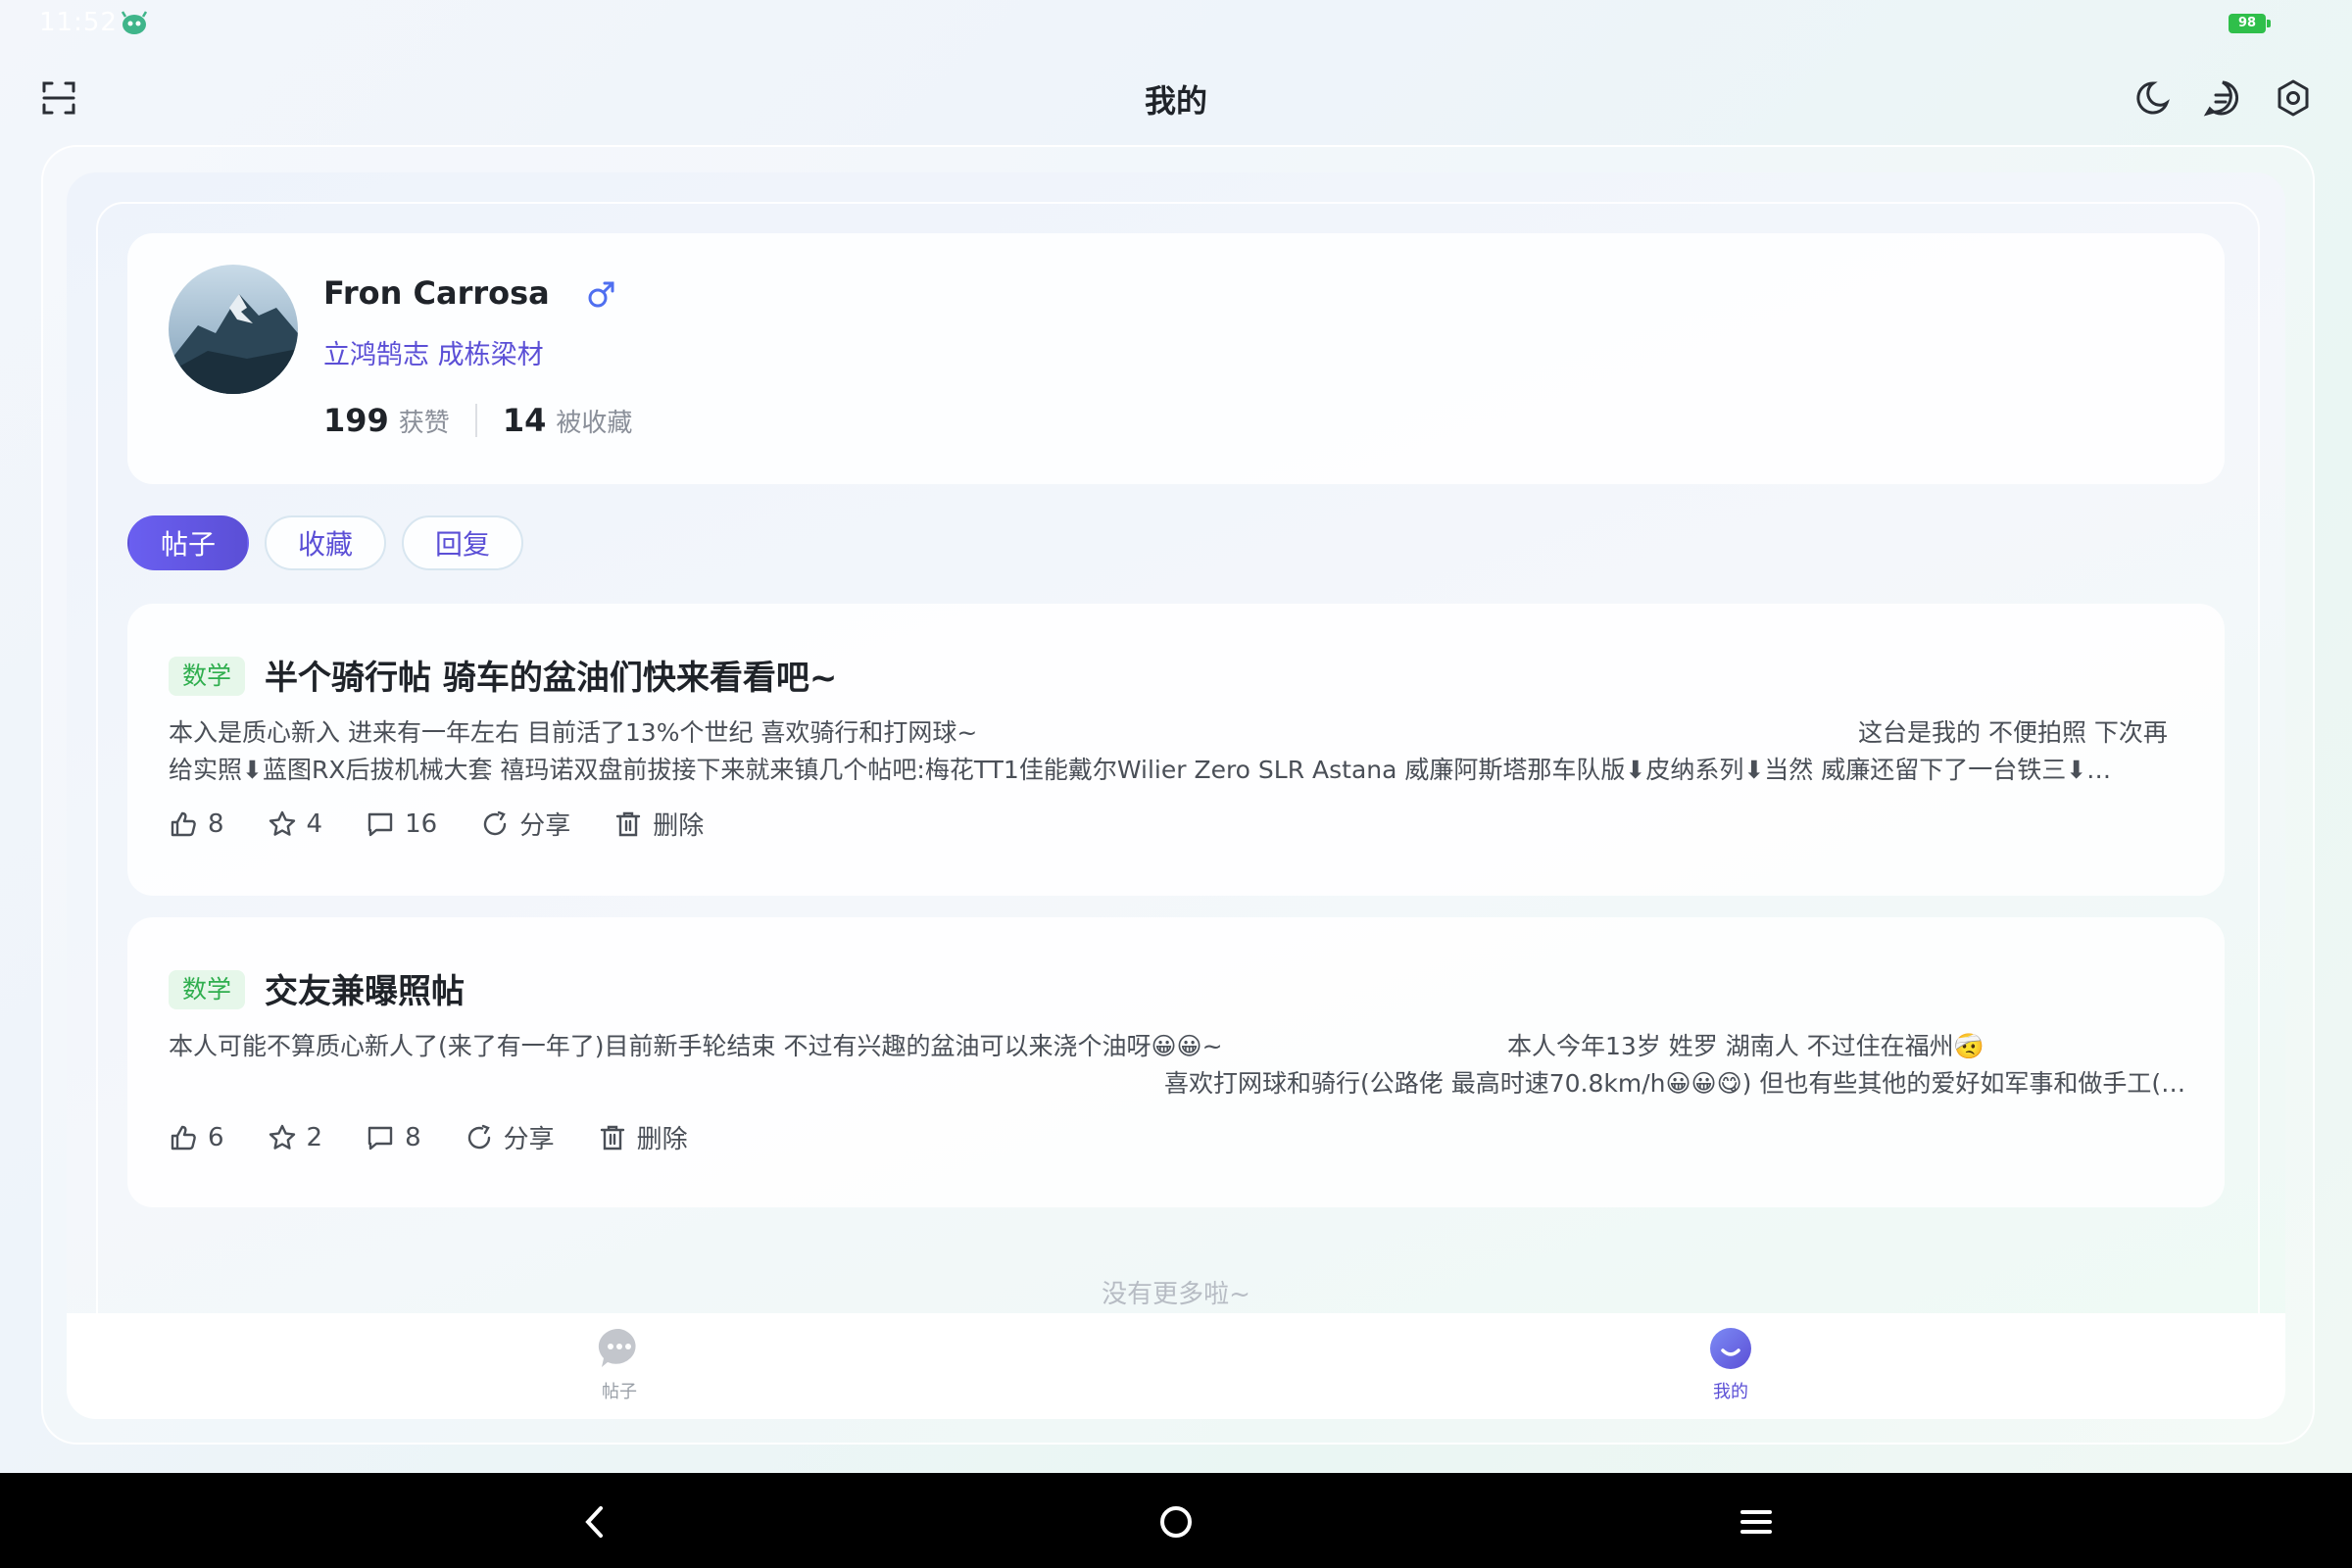 This screenshot has width=2352, height=1568. I want to click on home-button, so click(1176, 1522).